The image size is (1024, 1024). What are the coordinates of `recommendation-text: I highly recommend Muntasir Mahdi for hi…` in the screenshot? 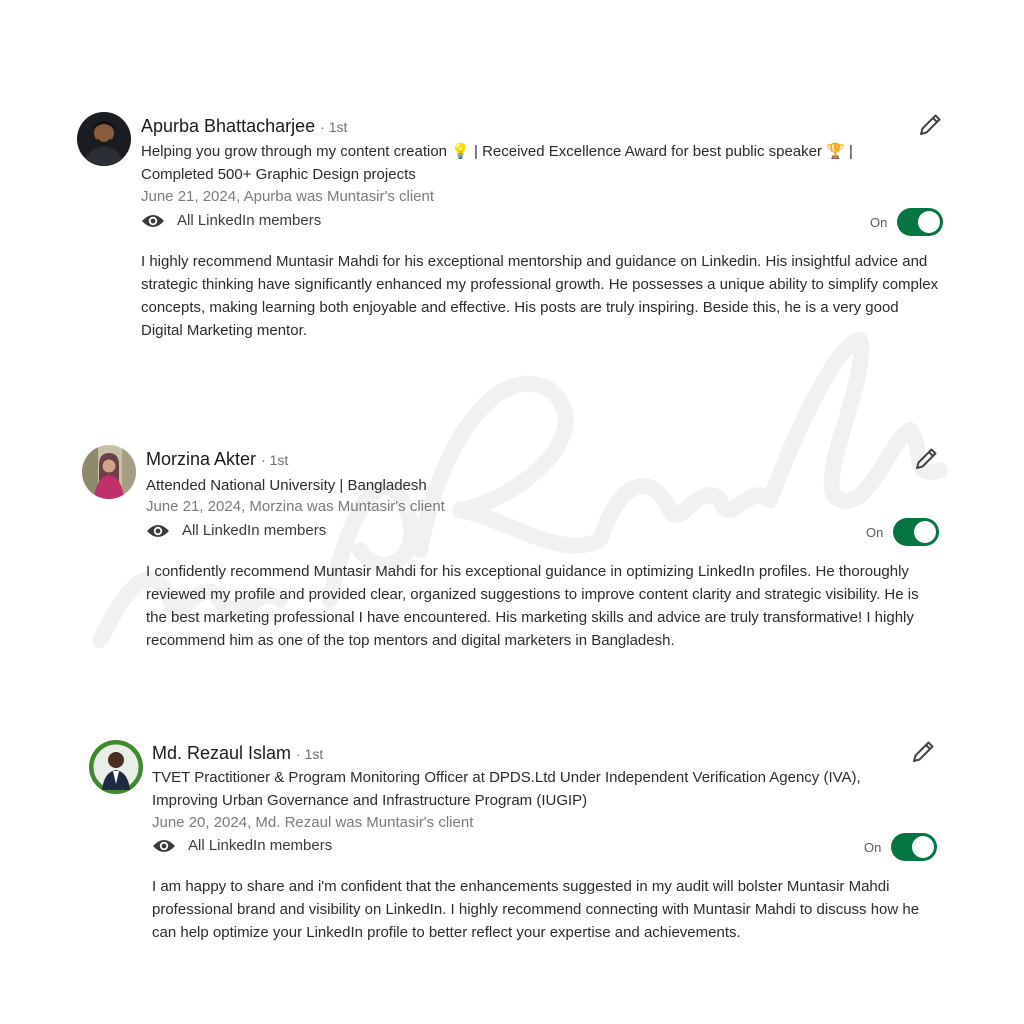 It's located at (540, 296).